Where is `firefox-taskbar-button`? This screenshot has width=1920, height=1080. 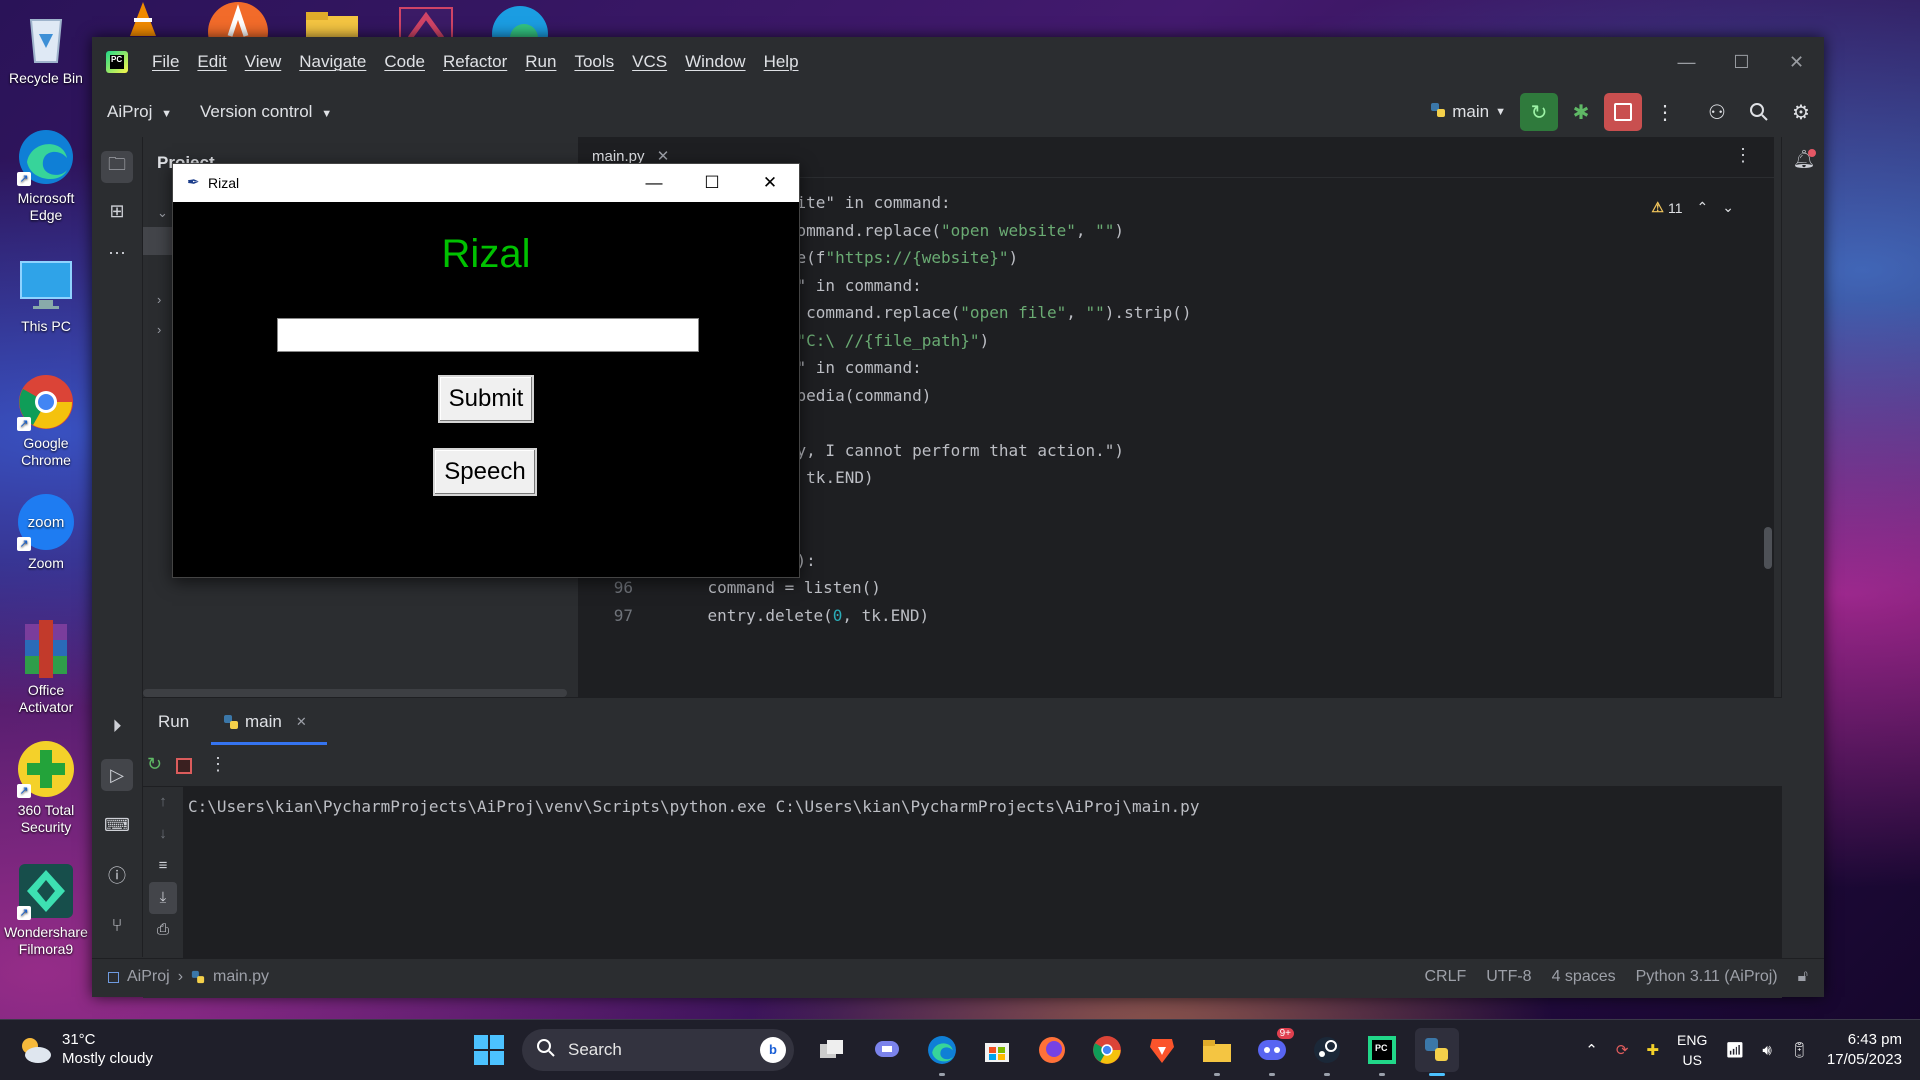
firefox-taskbar-button is located at coordinates (1052, 1050).